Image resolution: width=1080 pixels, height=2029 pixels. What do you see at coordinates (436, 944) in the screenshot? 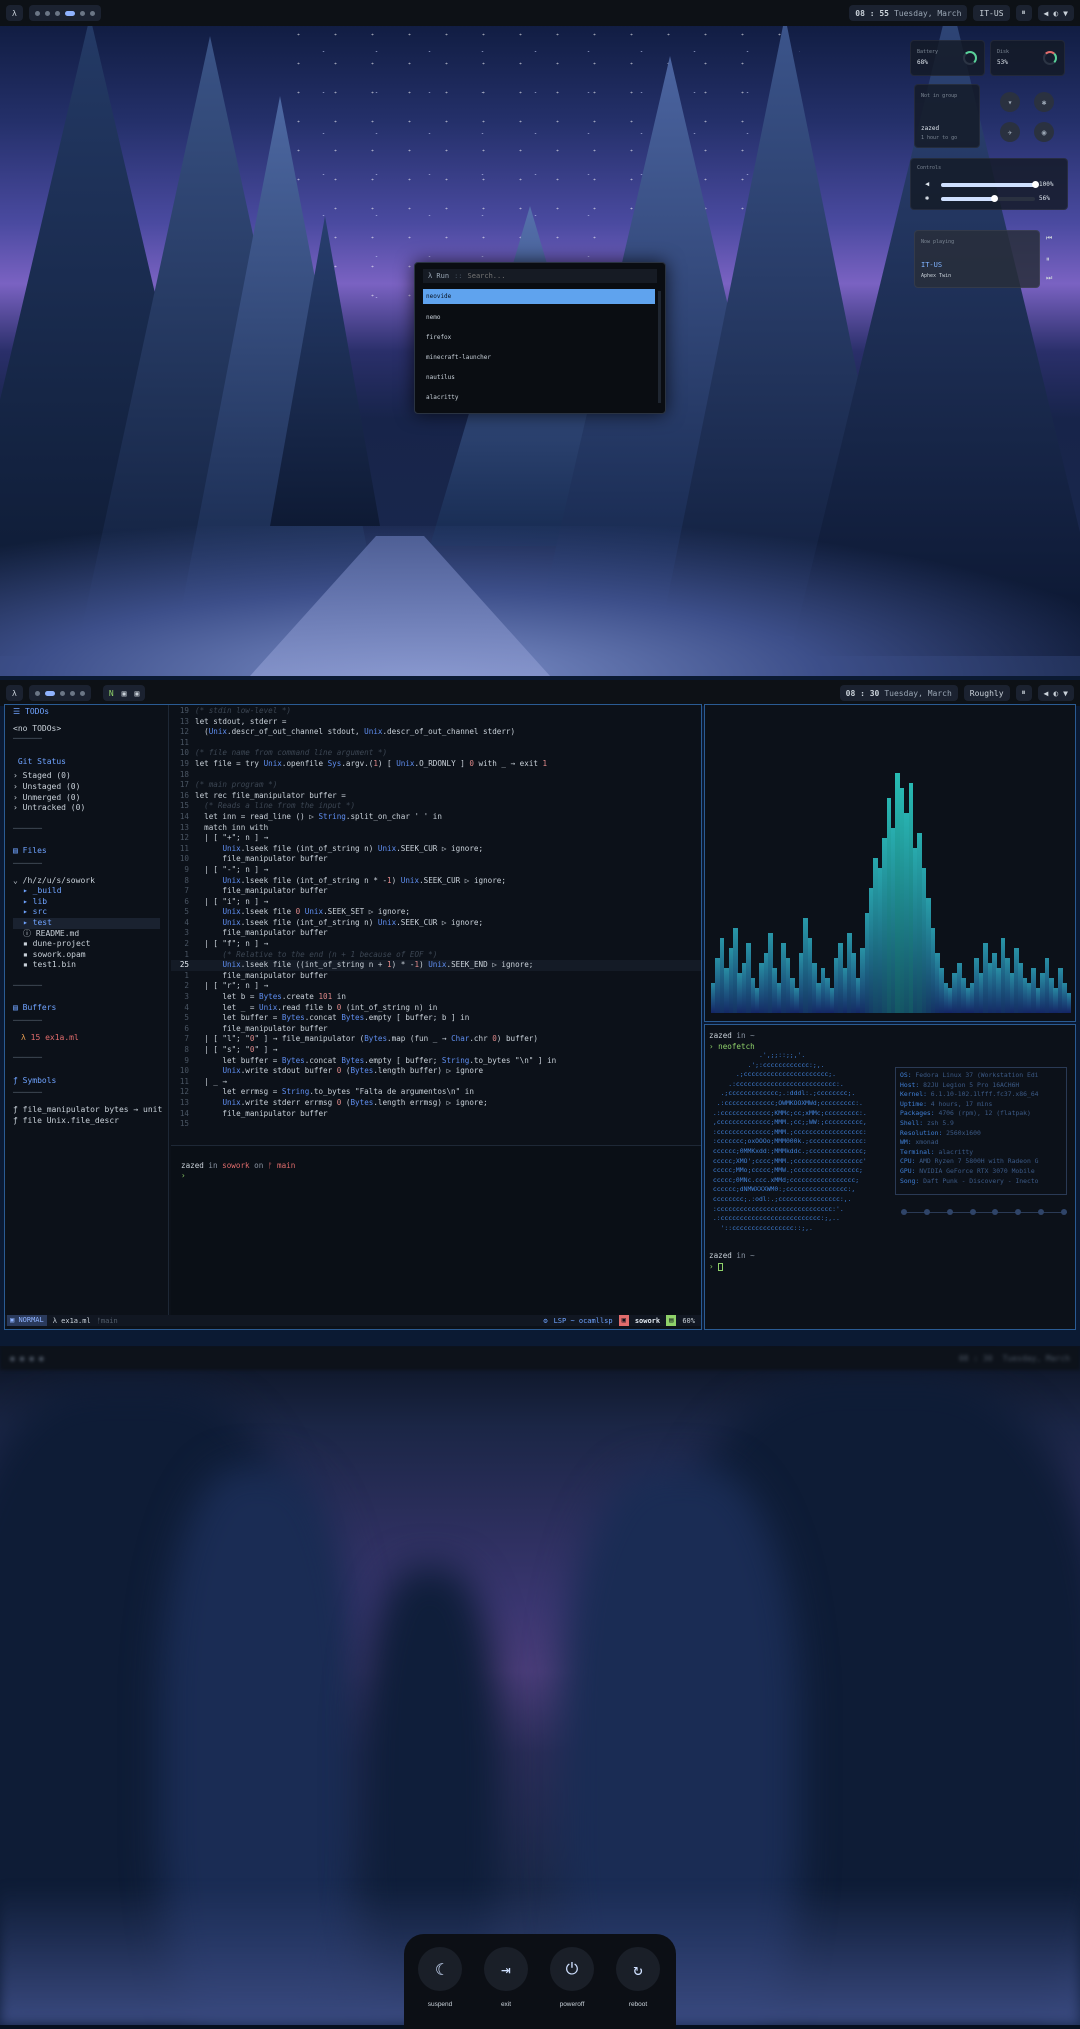
I see `code-line: 2 | [ "f"; n ] →` at bounding box center [436, 944].